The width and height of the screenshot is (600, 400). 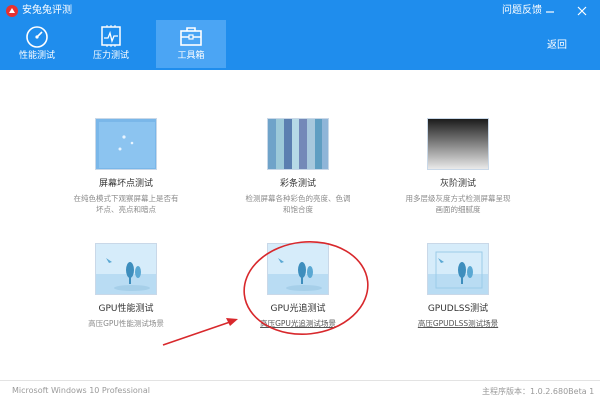 I want to click on gpu-dlss-thumbnail, so click(x=458, y=269).